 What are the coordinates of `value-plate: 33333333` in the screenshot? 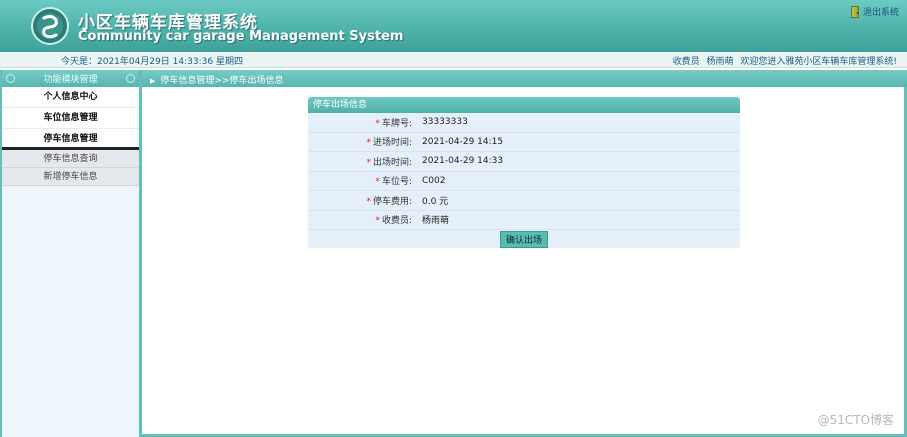 It's located at (445, 122).